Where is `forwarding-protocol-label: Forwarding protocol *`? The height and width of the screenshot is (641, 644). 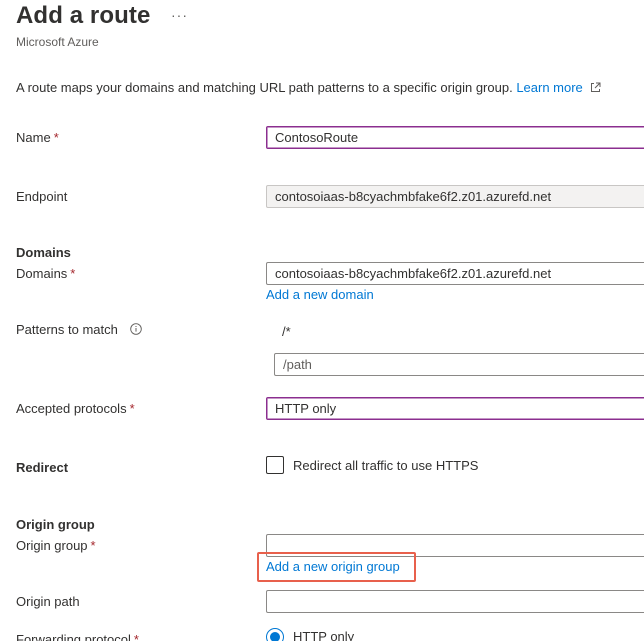 forwarding-protocol-label: Forwarding protocol * is located at coordinates (77, 636).